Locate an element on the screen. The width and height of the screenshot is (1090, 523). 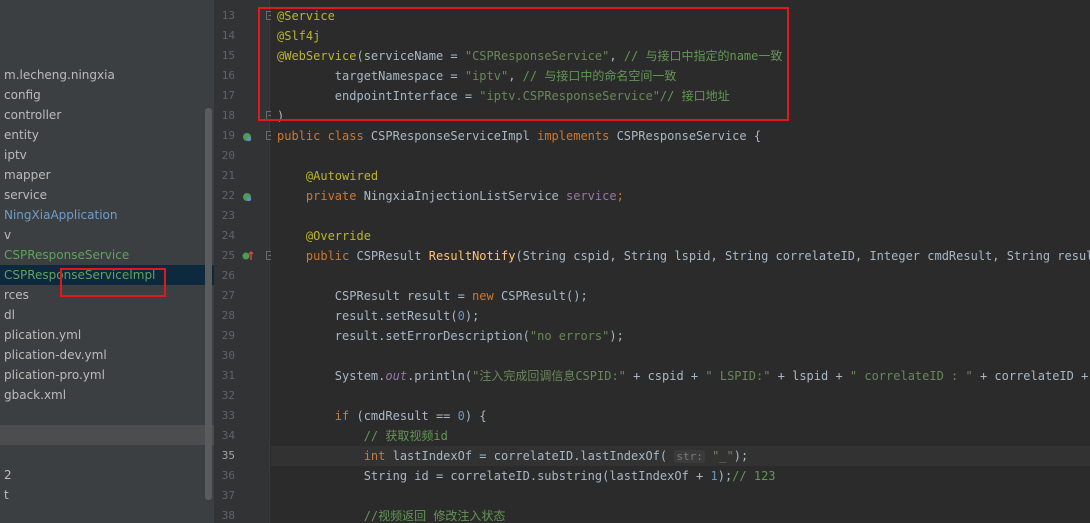
code-line-34: // 获取视频id is located at coordinates (362, 436).